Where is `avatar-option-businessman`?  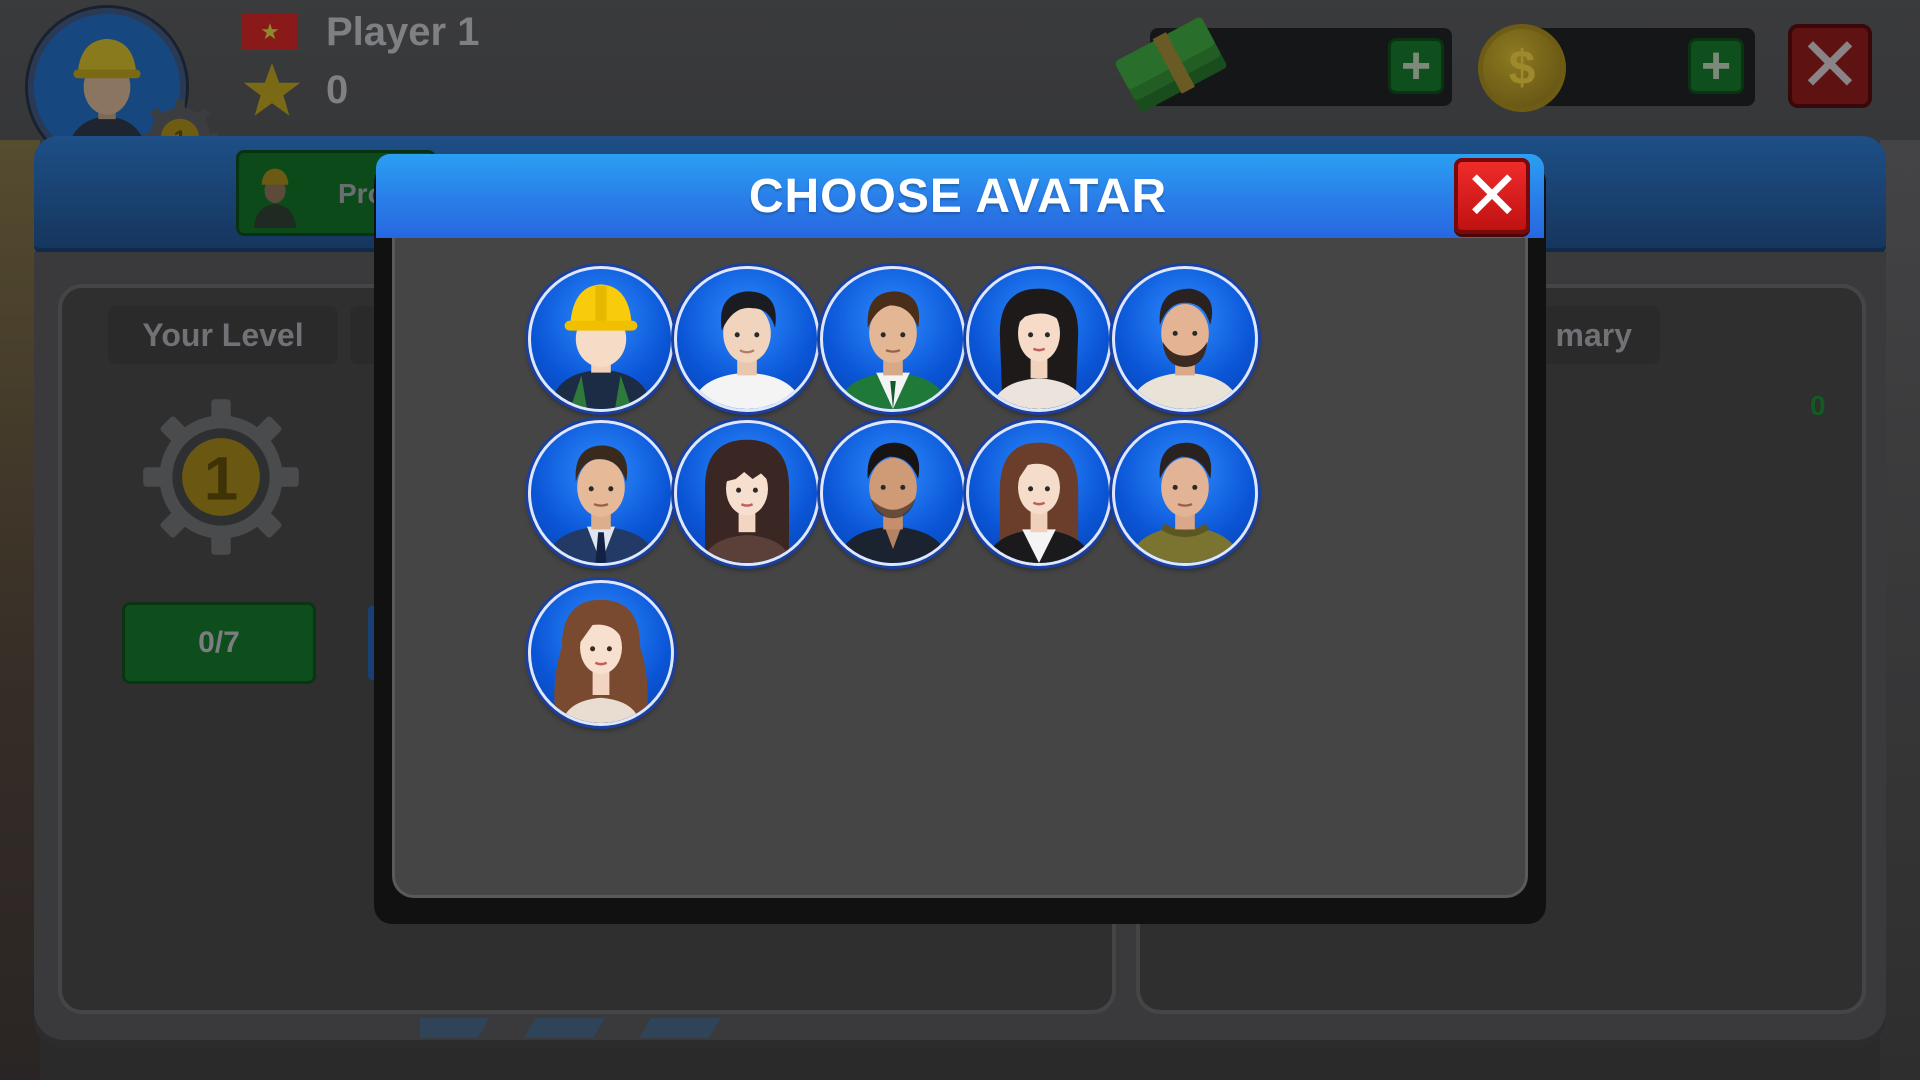 avatar-option-businessman is located at coordinates (601, 493).